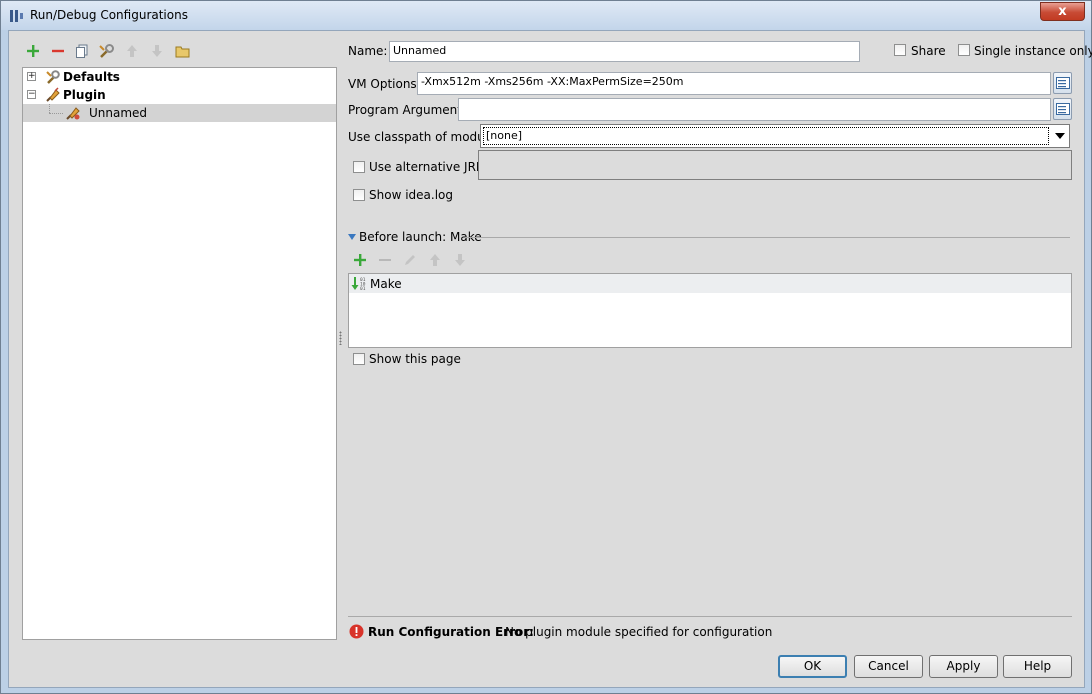 The image size is (1092, 694). Describe the element at coordinates (73, 113) in the screenshot. I see `plugin-config-icon` at that location.